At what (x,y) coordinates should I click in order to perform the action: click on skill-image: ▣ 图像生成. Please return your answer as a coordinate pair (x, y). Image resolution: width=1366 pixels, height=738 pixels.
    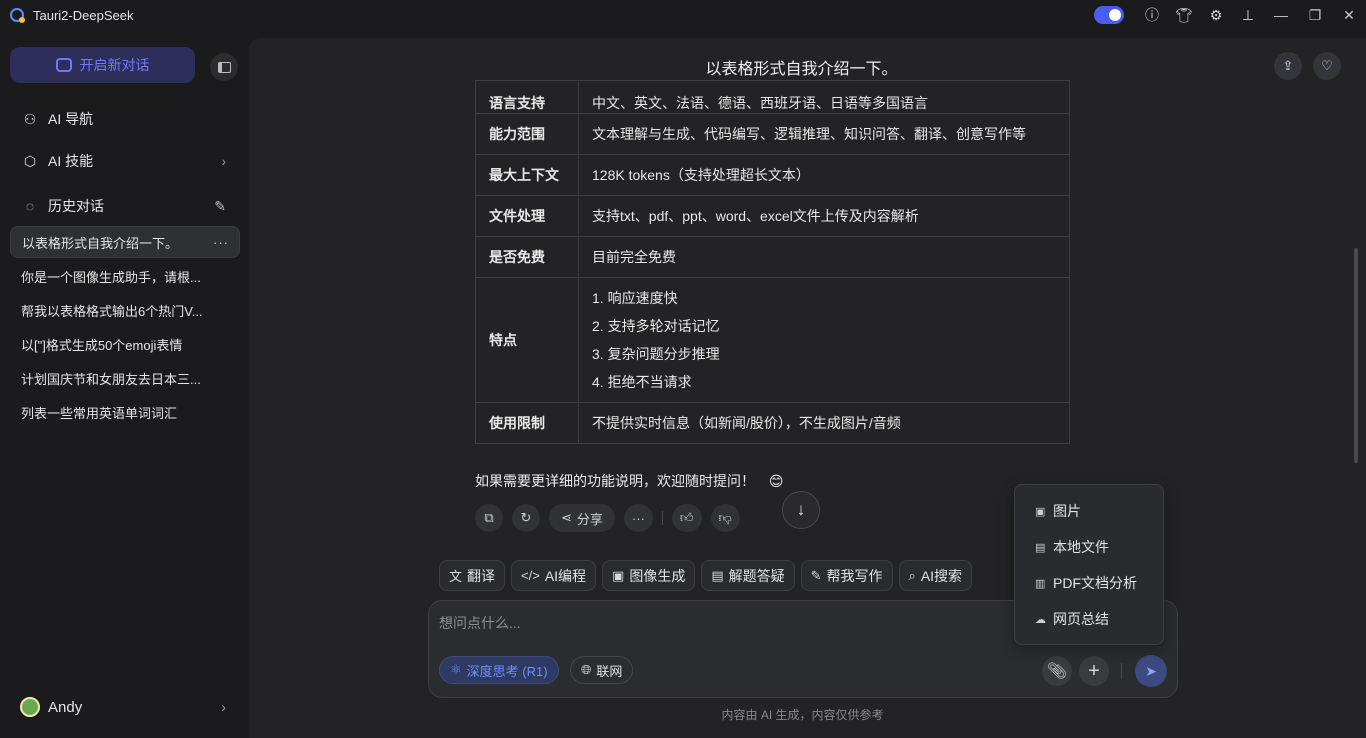
    Looking at the image, I should click on (649, 575).